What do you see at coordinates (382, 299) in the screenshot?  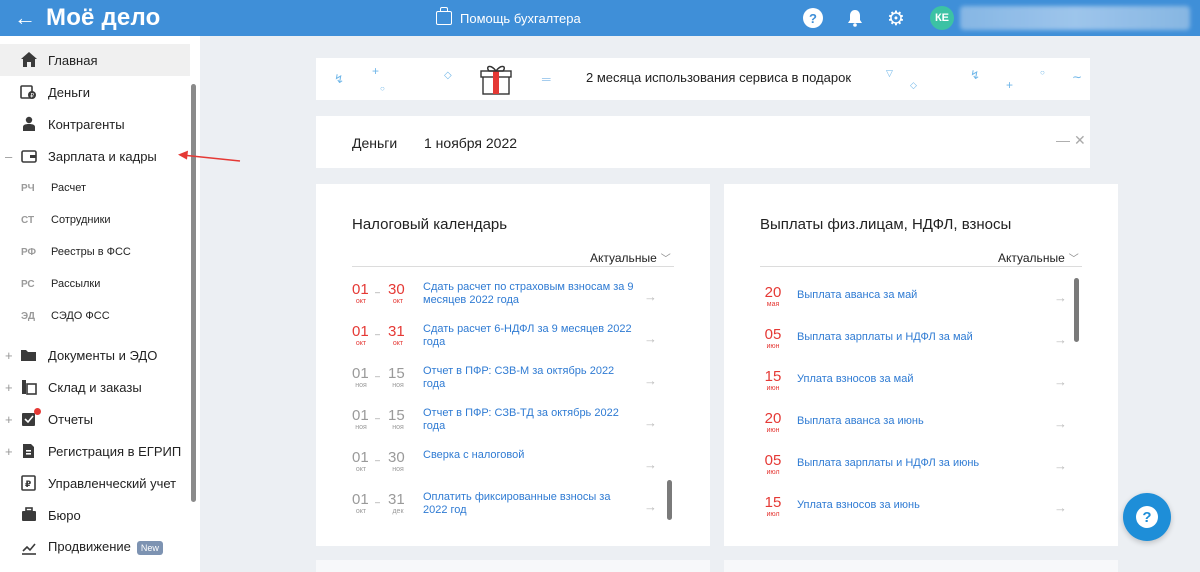 I see `date-range: 01 окт –30 окт` at bounding box center [382, 299].